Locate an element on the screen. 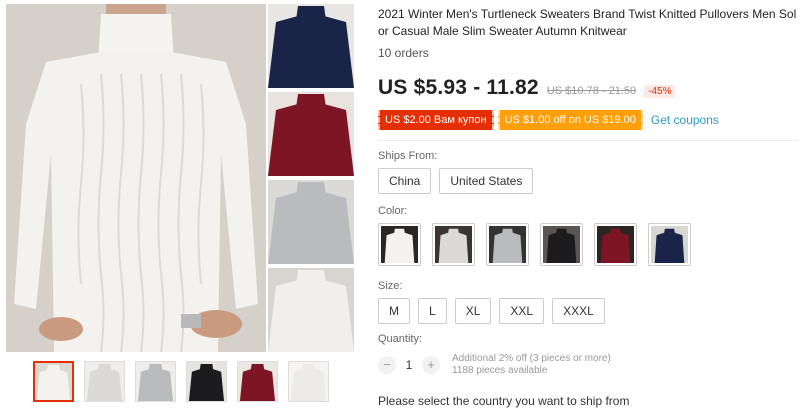  color-swatch-white is located at coordinates (399, 244).